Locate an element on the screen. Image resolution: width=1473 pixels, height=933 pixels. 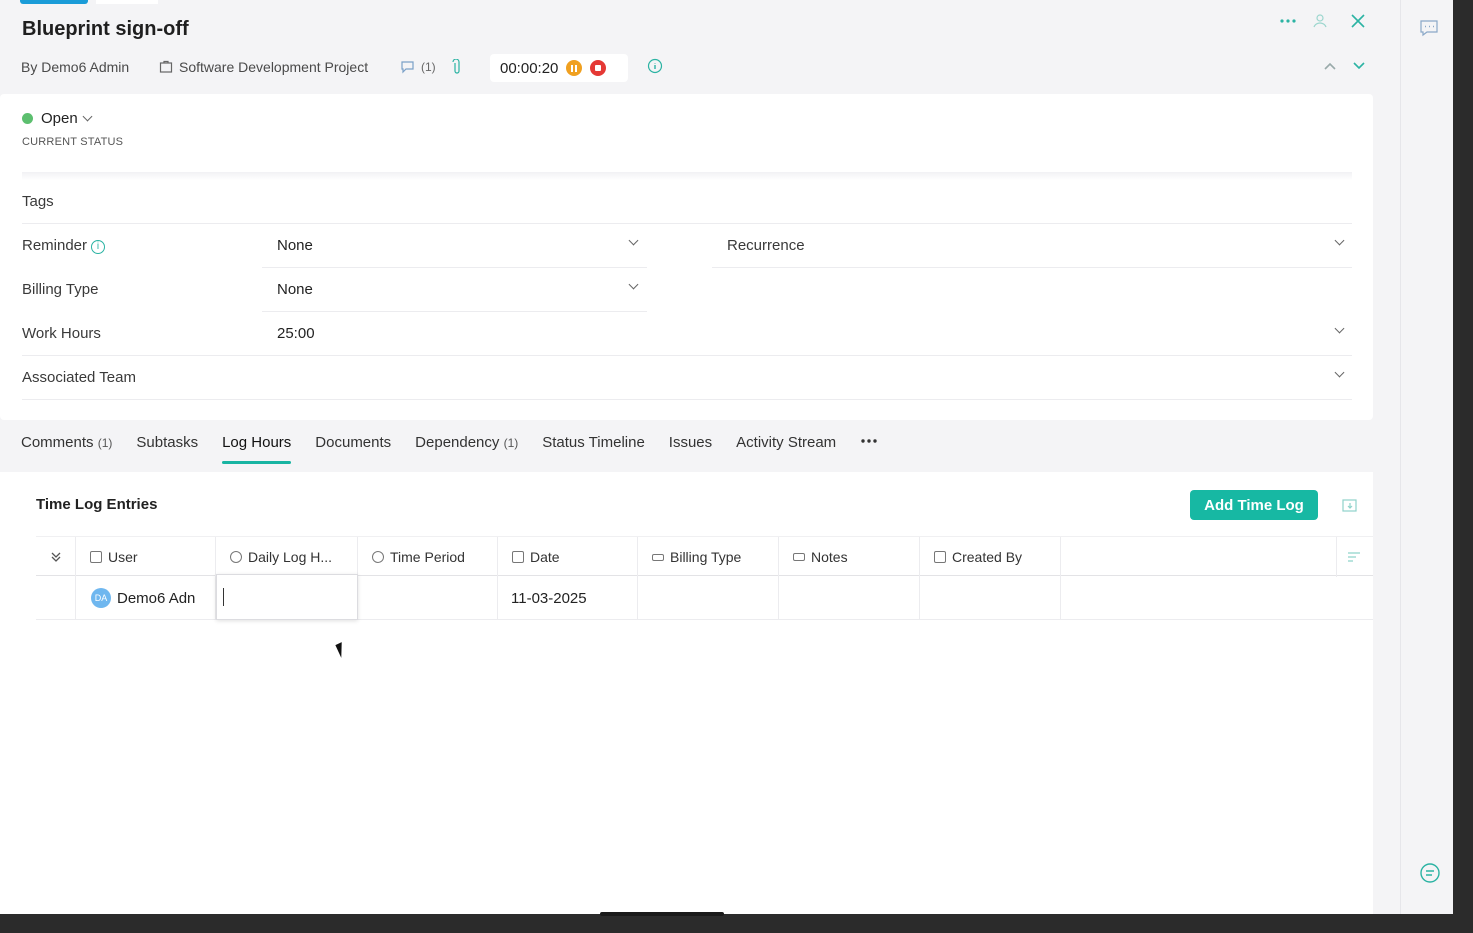
status-dropdown: Open is located at coordinates (57, 118).